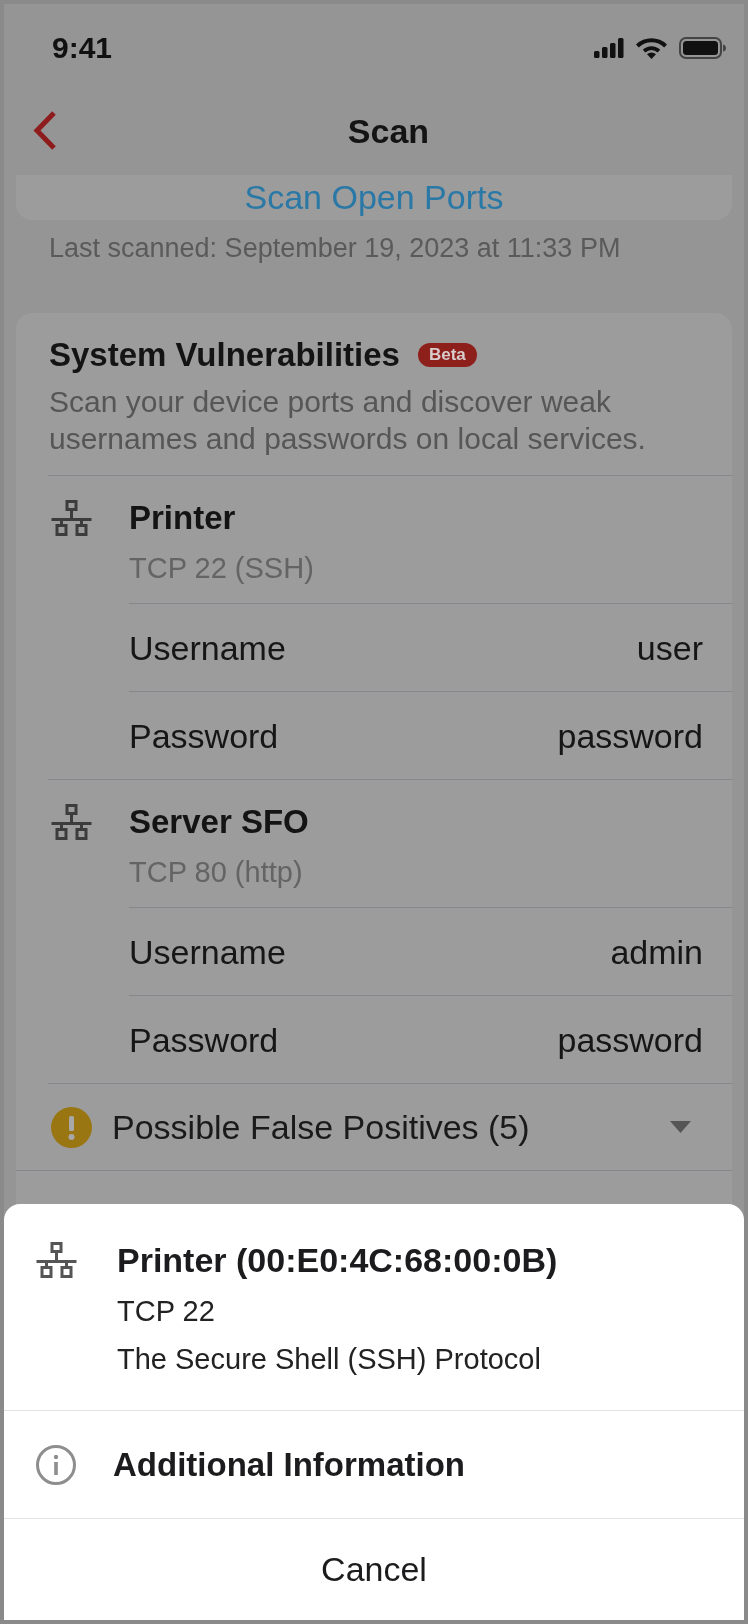 Image resolution: width=748 pixels, height=1624 pixels. I want to click on nav-title: Scan, so click(388, 130).